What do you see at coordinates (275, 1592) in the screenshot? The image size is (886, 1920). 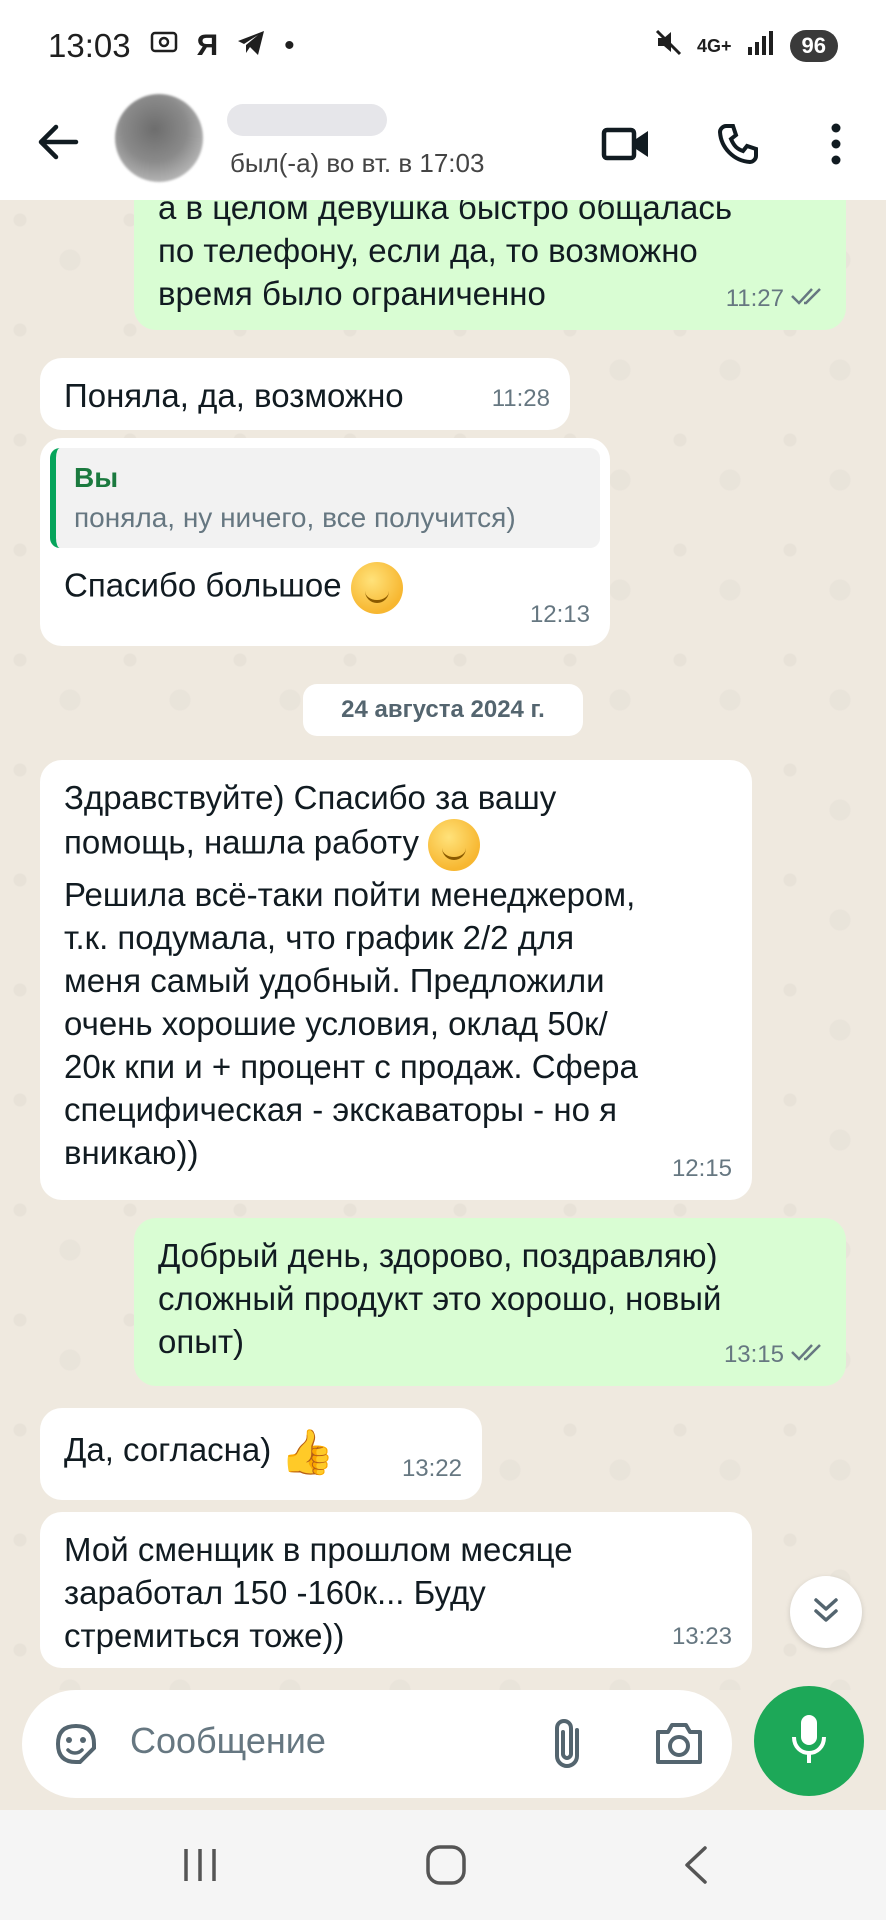 I see `message-line: заработал 150 -160к... Буду` at bounding box center [275, 1592].